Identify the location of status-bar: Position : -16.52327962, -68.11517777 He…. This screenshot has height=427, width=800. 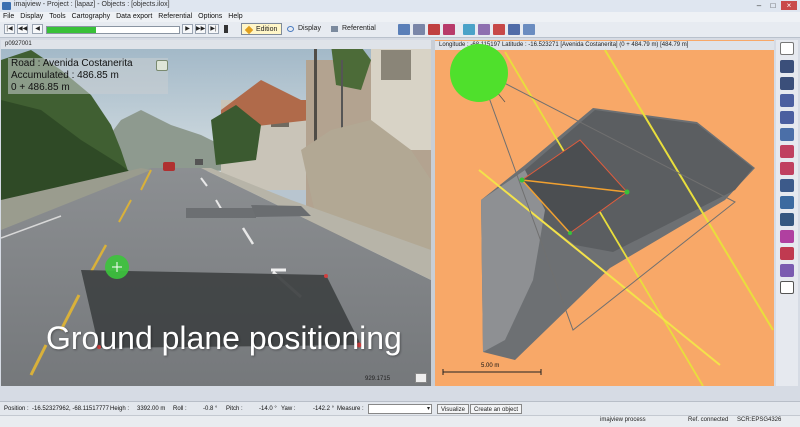
(400, 408).